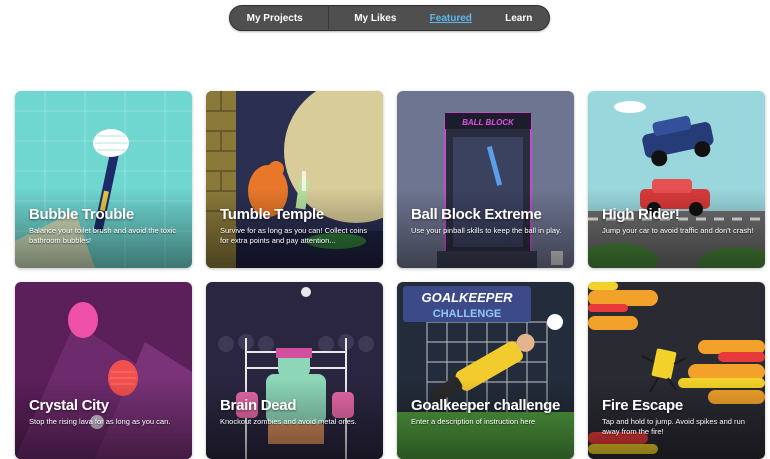  Describe the element at coordinates (272, 214) in the screenshot. I see `card-title: Tumble Temple` at that location.